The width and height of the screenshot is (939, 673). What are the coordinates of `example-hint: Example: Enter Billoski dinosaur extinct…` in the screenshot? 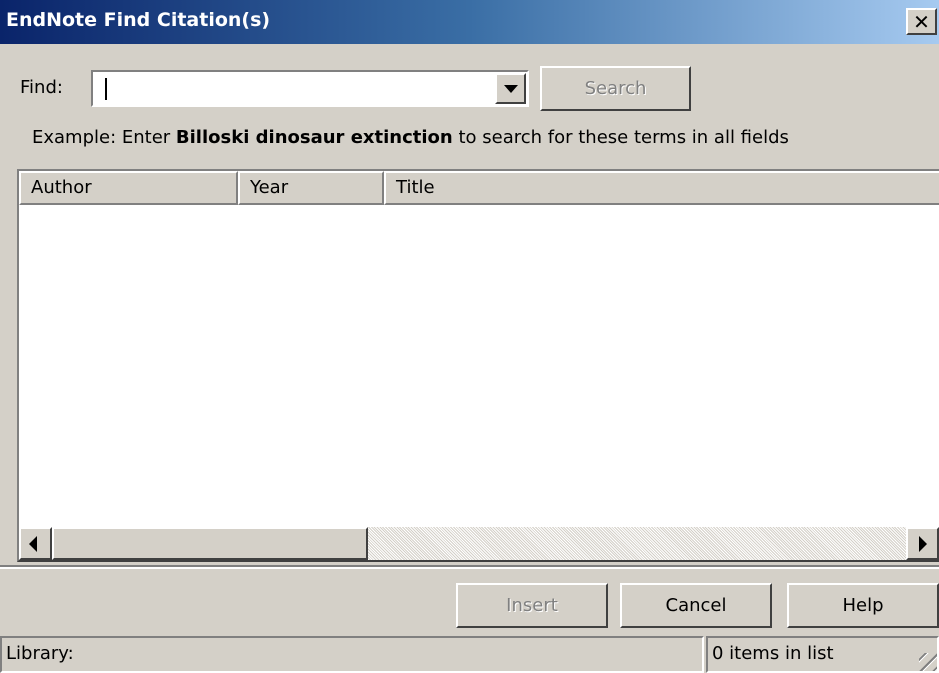 It's located at (410, 137).